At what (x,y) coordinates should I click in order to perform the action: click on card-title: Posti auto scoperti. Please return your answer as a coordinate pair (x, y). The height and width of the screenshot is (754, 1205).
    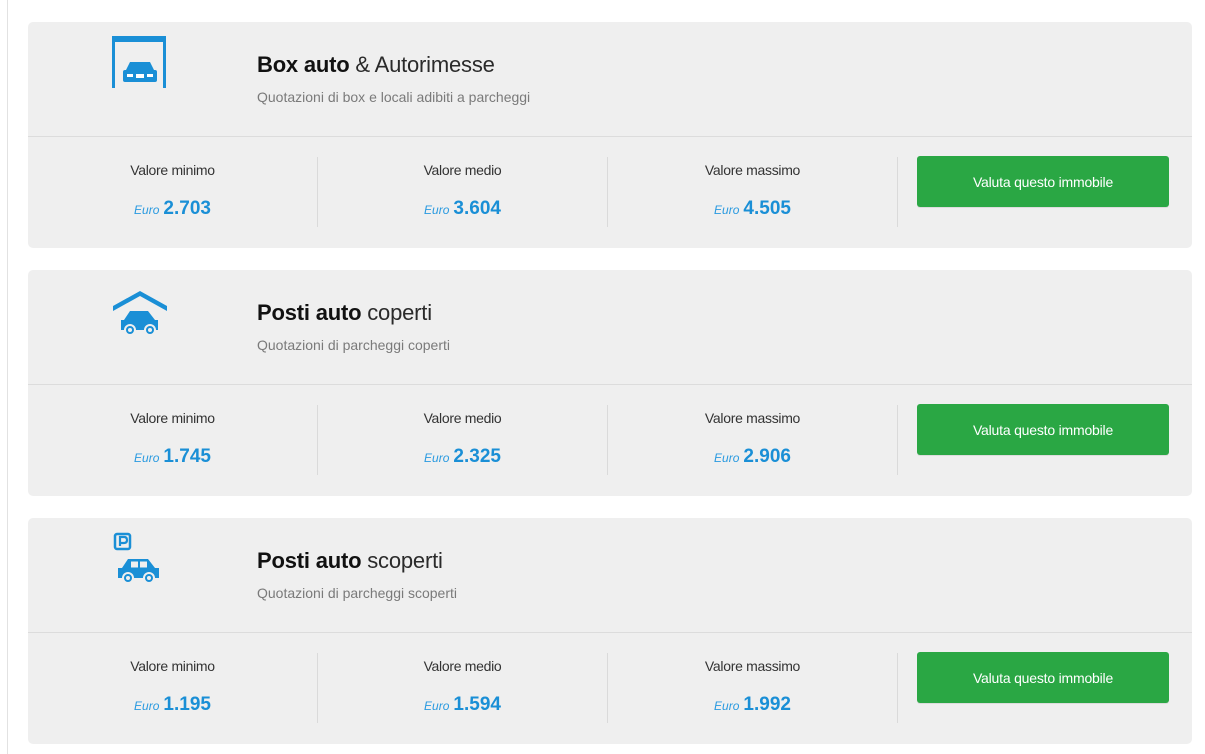
    Looking at the image, I should click on (350, 560).